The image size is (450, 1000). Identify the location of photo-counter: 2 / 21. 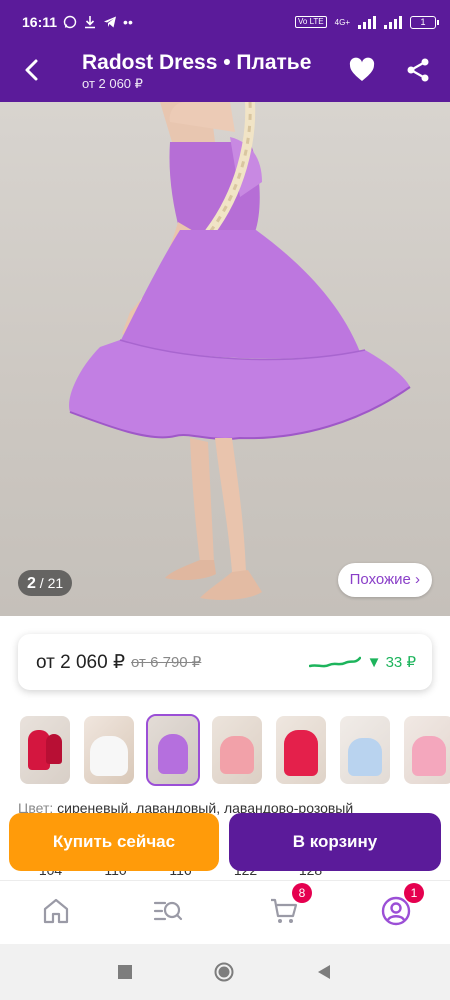
(45, 583).